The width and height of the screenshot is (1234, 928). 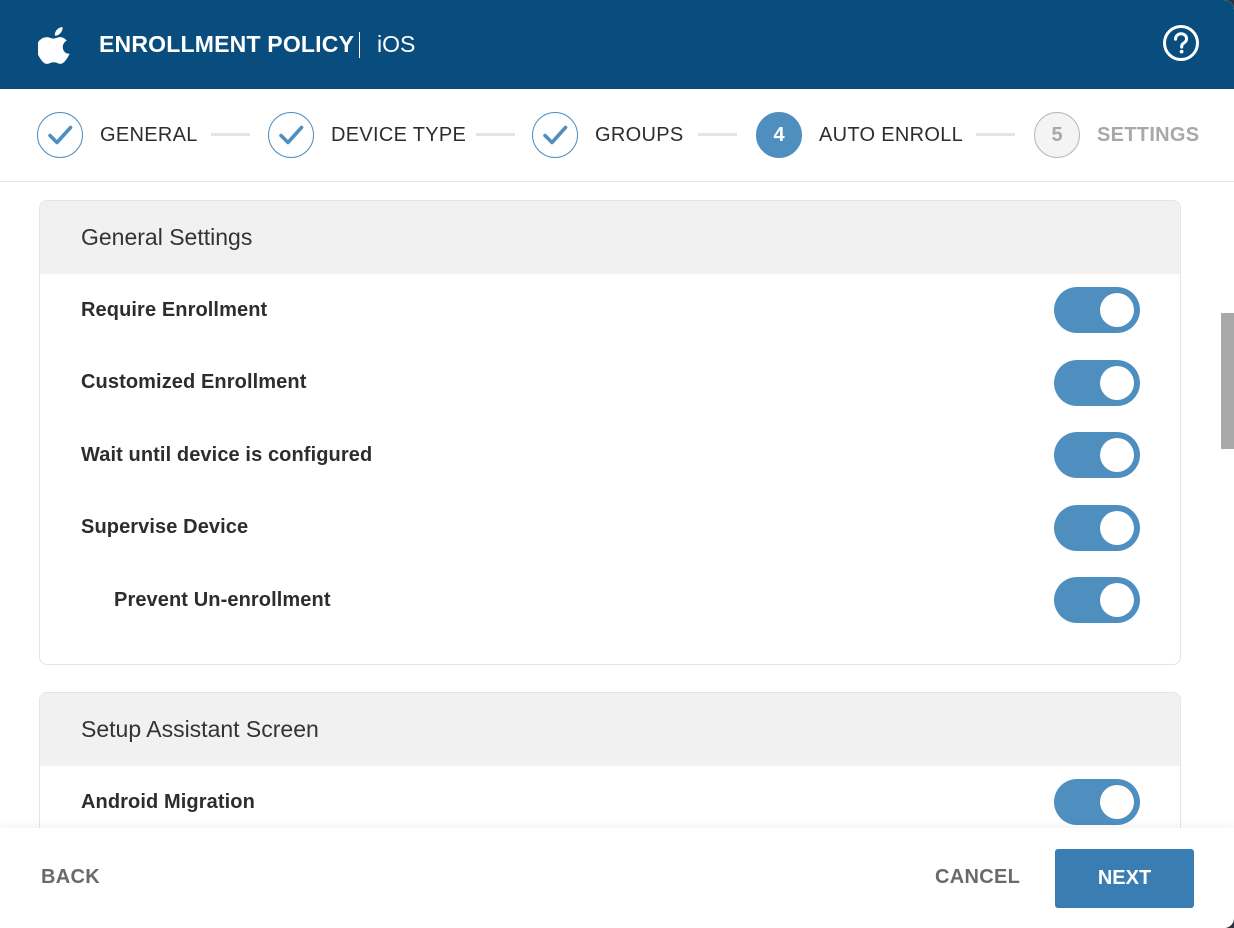 What do you see at coordinates (1097, 382) in the screenshot?
I see `customized-enrollment-toggle` at bounding box center [1097, 382].